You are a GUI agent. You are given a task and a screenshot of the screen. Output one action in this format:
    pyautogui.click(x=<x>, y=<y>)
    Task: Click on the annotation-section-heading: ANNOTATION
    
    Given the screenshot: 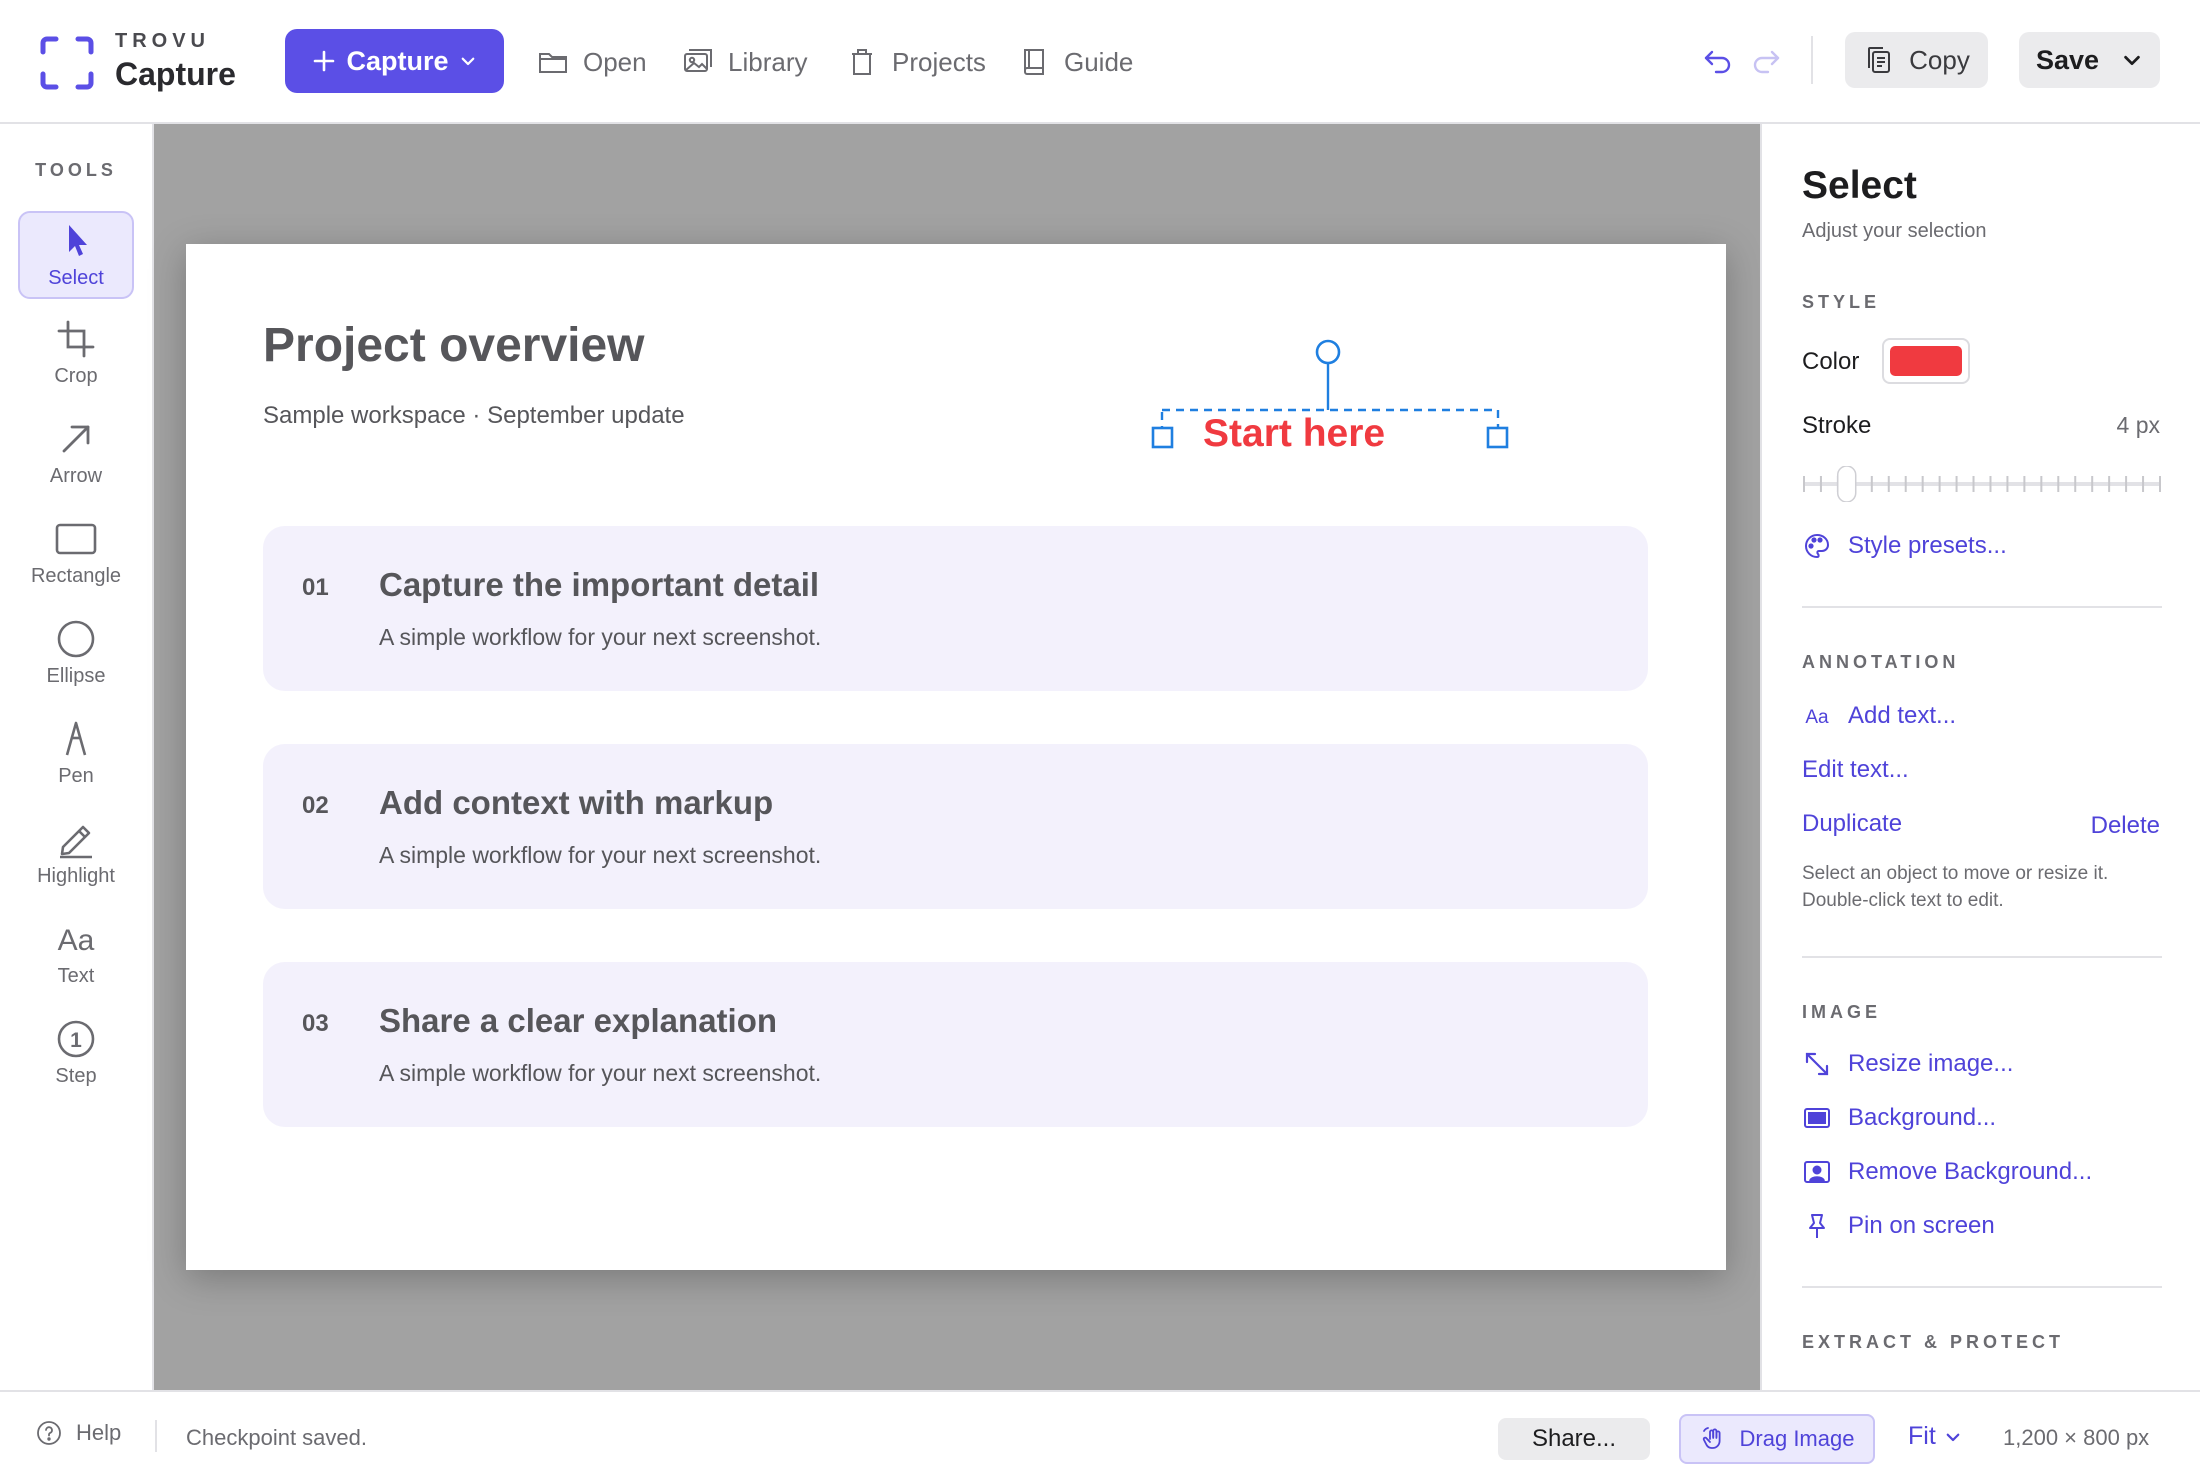 What is the action you would take?
    pyautogui.click(x=1881, y=662)
    